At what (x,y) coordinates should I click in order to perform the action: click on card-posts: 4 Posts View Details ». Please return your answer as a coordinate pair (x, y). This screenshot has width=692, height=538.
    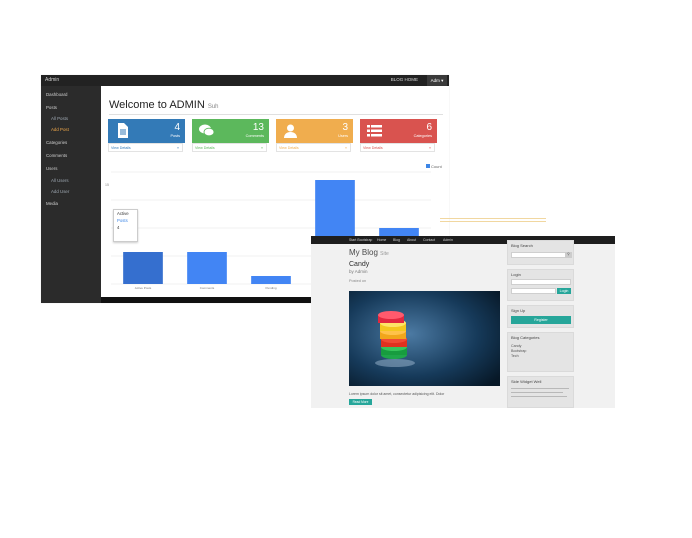
    Looking at the image, I should click on (146, 136).